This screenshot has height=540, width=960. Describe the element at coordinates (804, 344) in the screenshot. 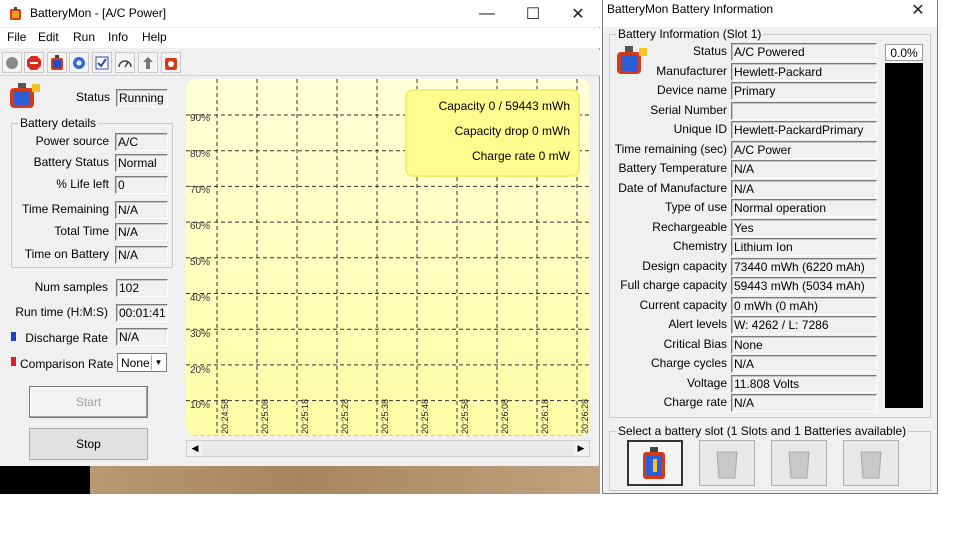

I see `info-field-value: None` at that location.